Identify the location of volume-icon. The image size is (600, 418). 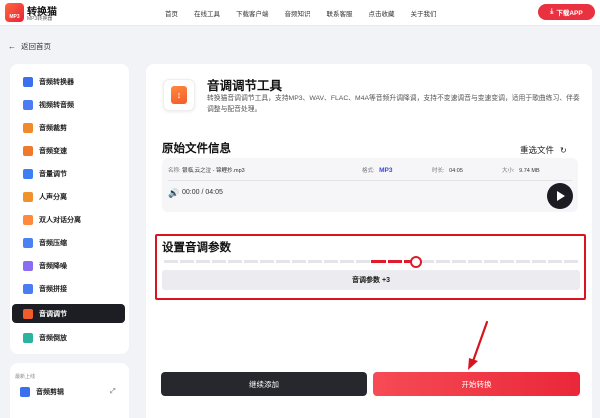
(28, 173).